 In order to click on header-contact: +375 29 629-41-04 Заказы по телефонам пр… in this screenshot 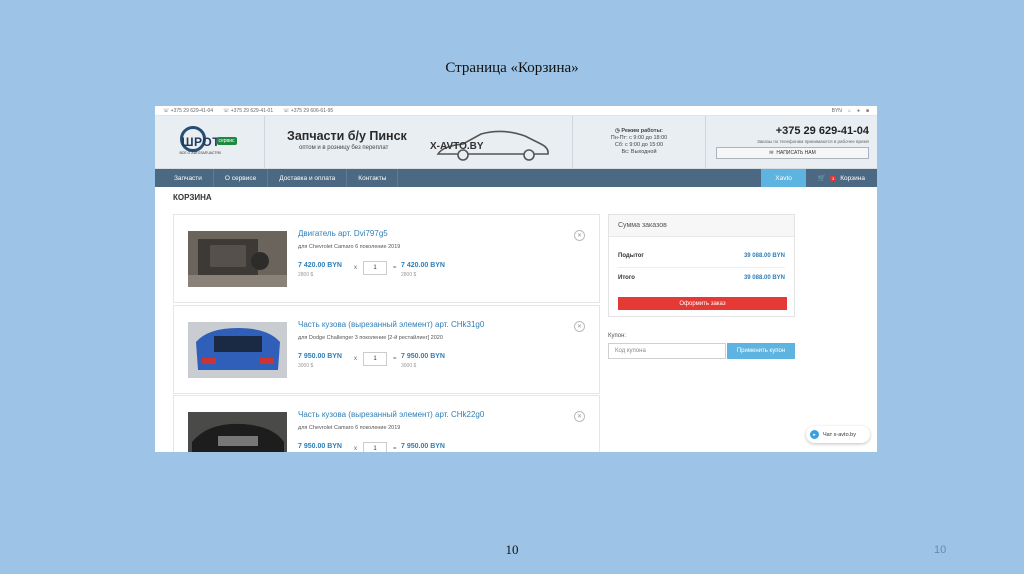, I will do `click(791, 142)`.